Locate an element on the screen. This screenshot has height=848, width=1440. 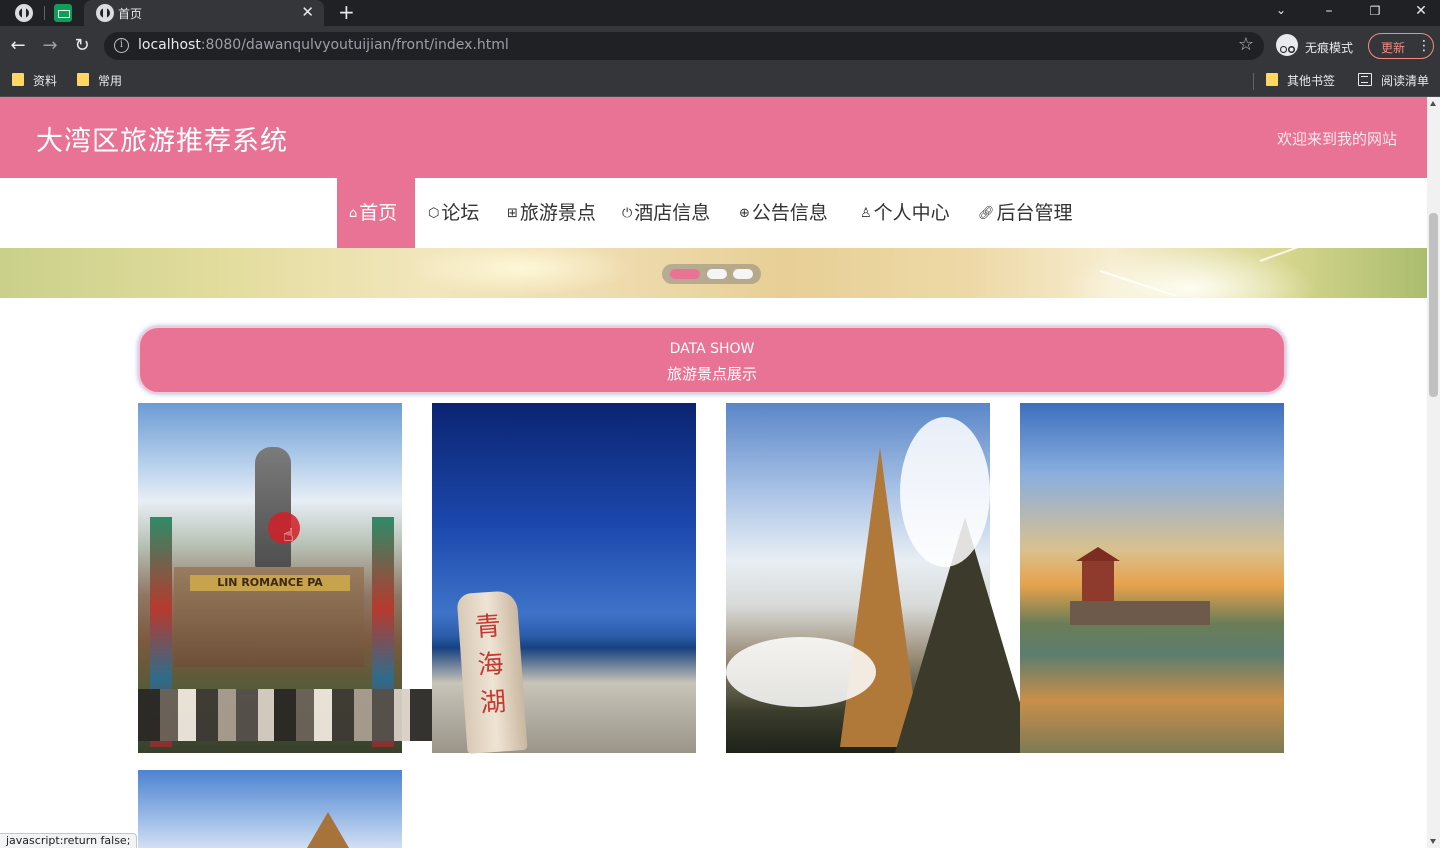
nav-item-attractions: ⊞ 旅游景点 is located at coordinates (551, 213).